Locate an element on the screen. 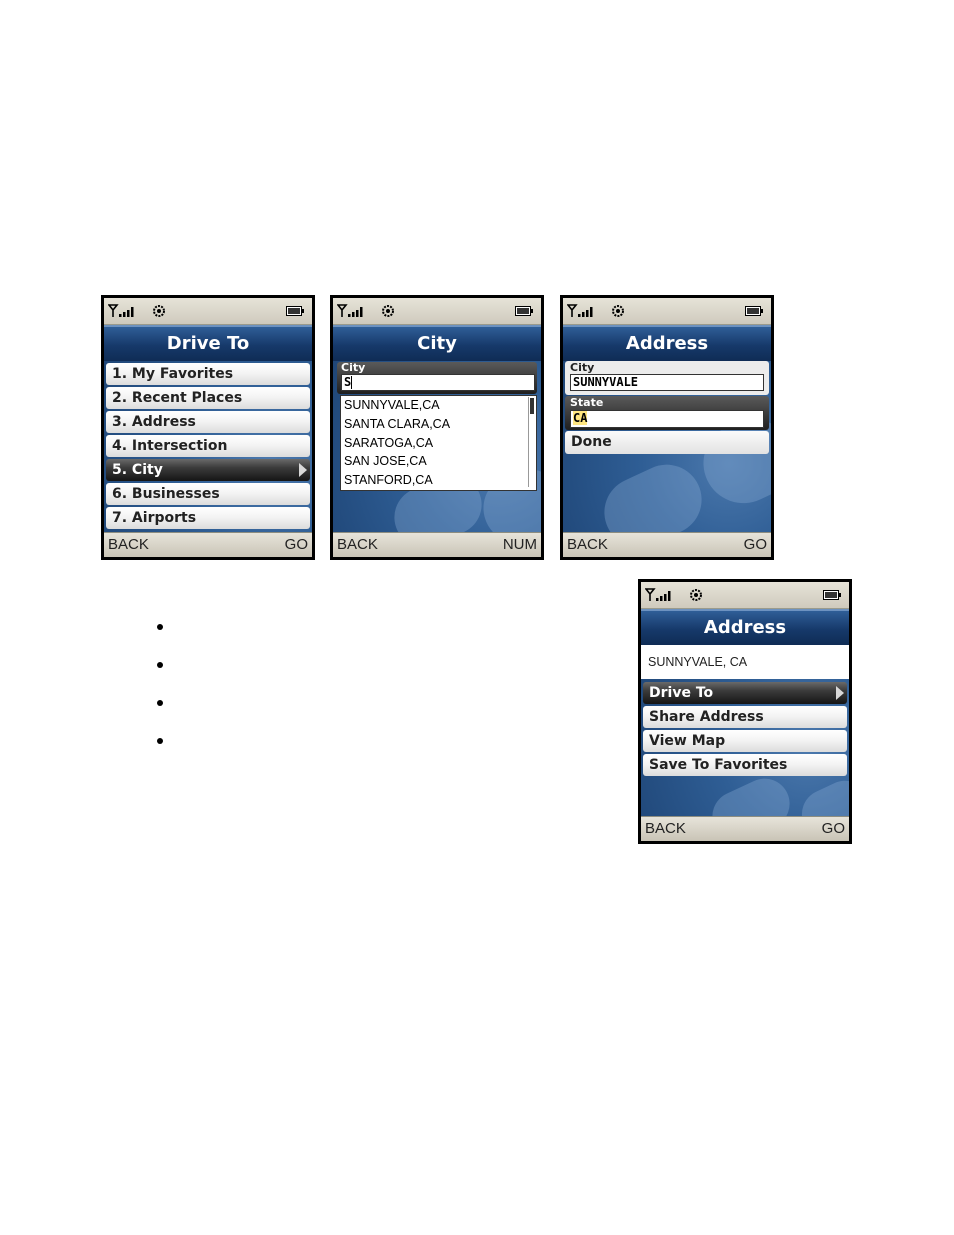  screen-title: City is located at coordinates (437, 343).